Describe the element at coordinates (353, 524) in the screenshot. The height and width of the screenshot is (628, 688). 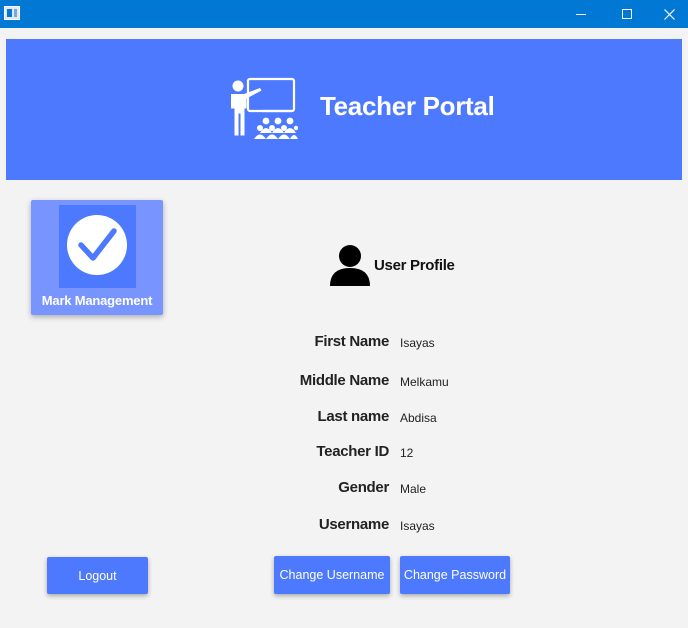
I see `username-label: Username` at that location.